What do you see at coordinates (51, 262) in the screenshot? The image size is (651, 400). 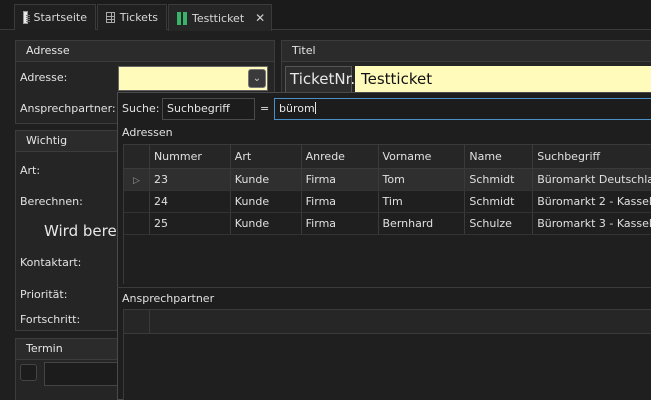 I see `kontaktart-label: Kontaktart:` at bounding box center [51, 262].